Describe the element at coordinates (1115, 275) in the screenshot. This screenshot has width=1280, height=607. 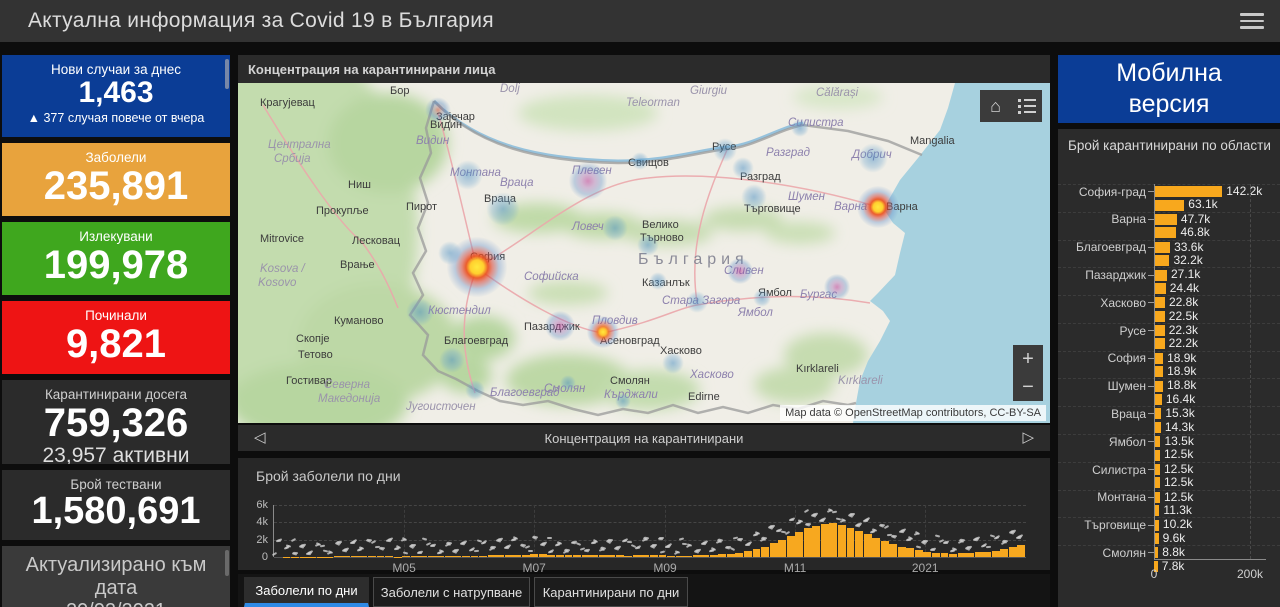
I see `region-label: Пазарджик` at that location.